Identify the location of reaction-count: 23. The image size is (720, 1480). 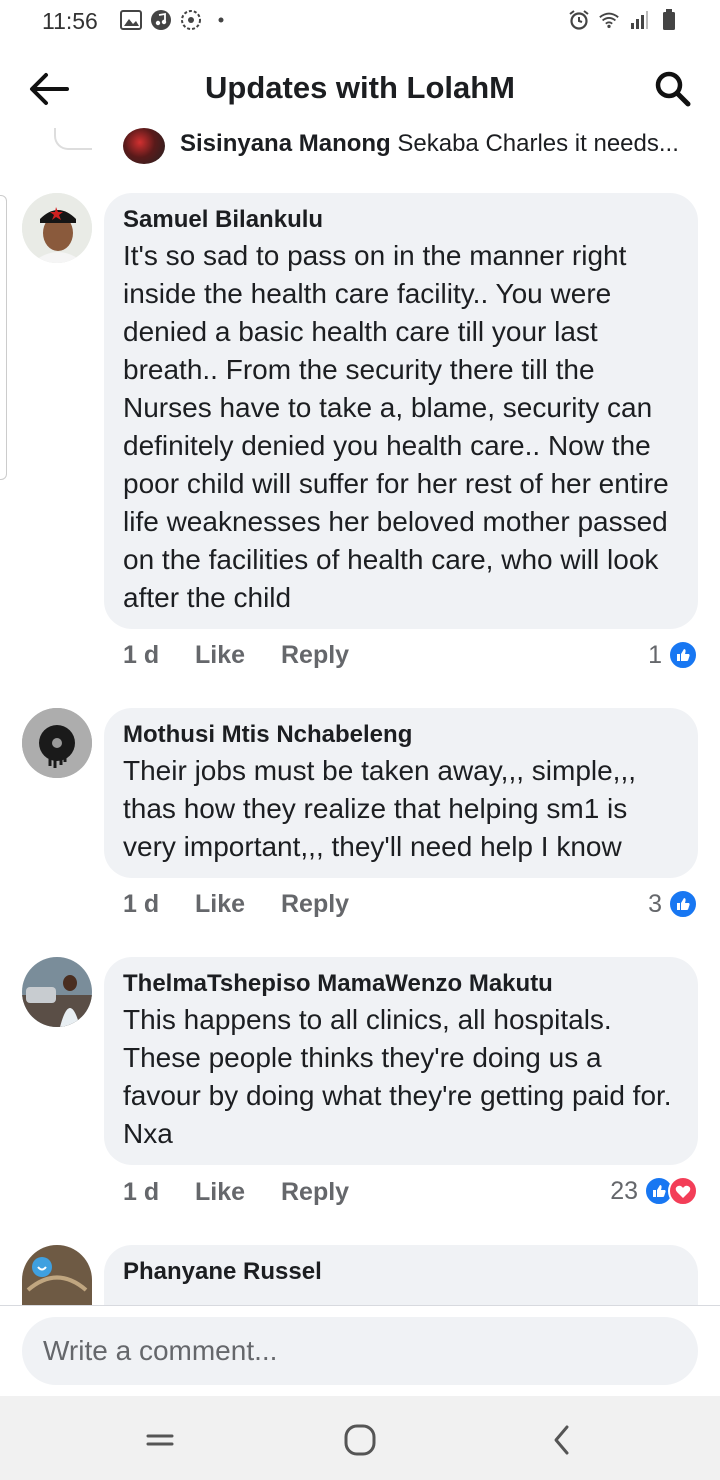
(624, 1190).